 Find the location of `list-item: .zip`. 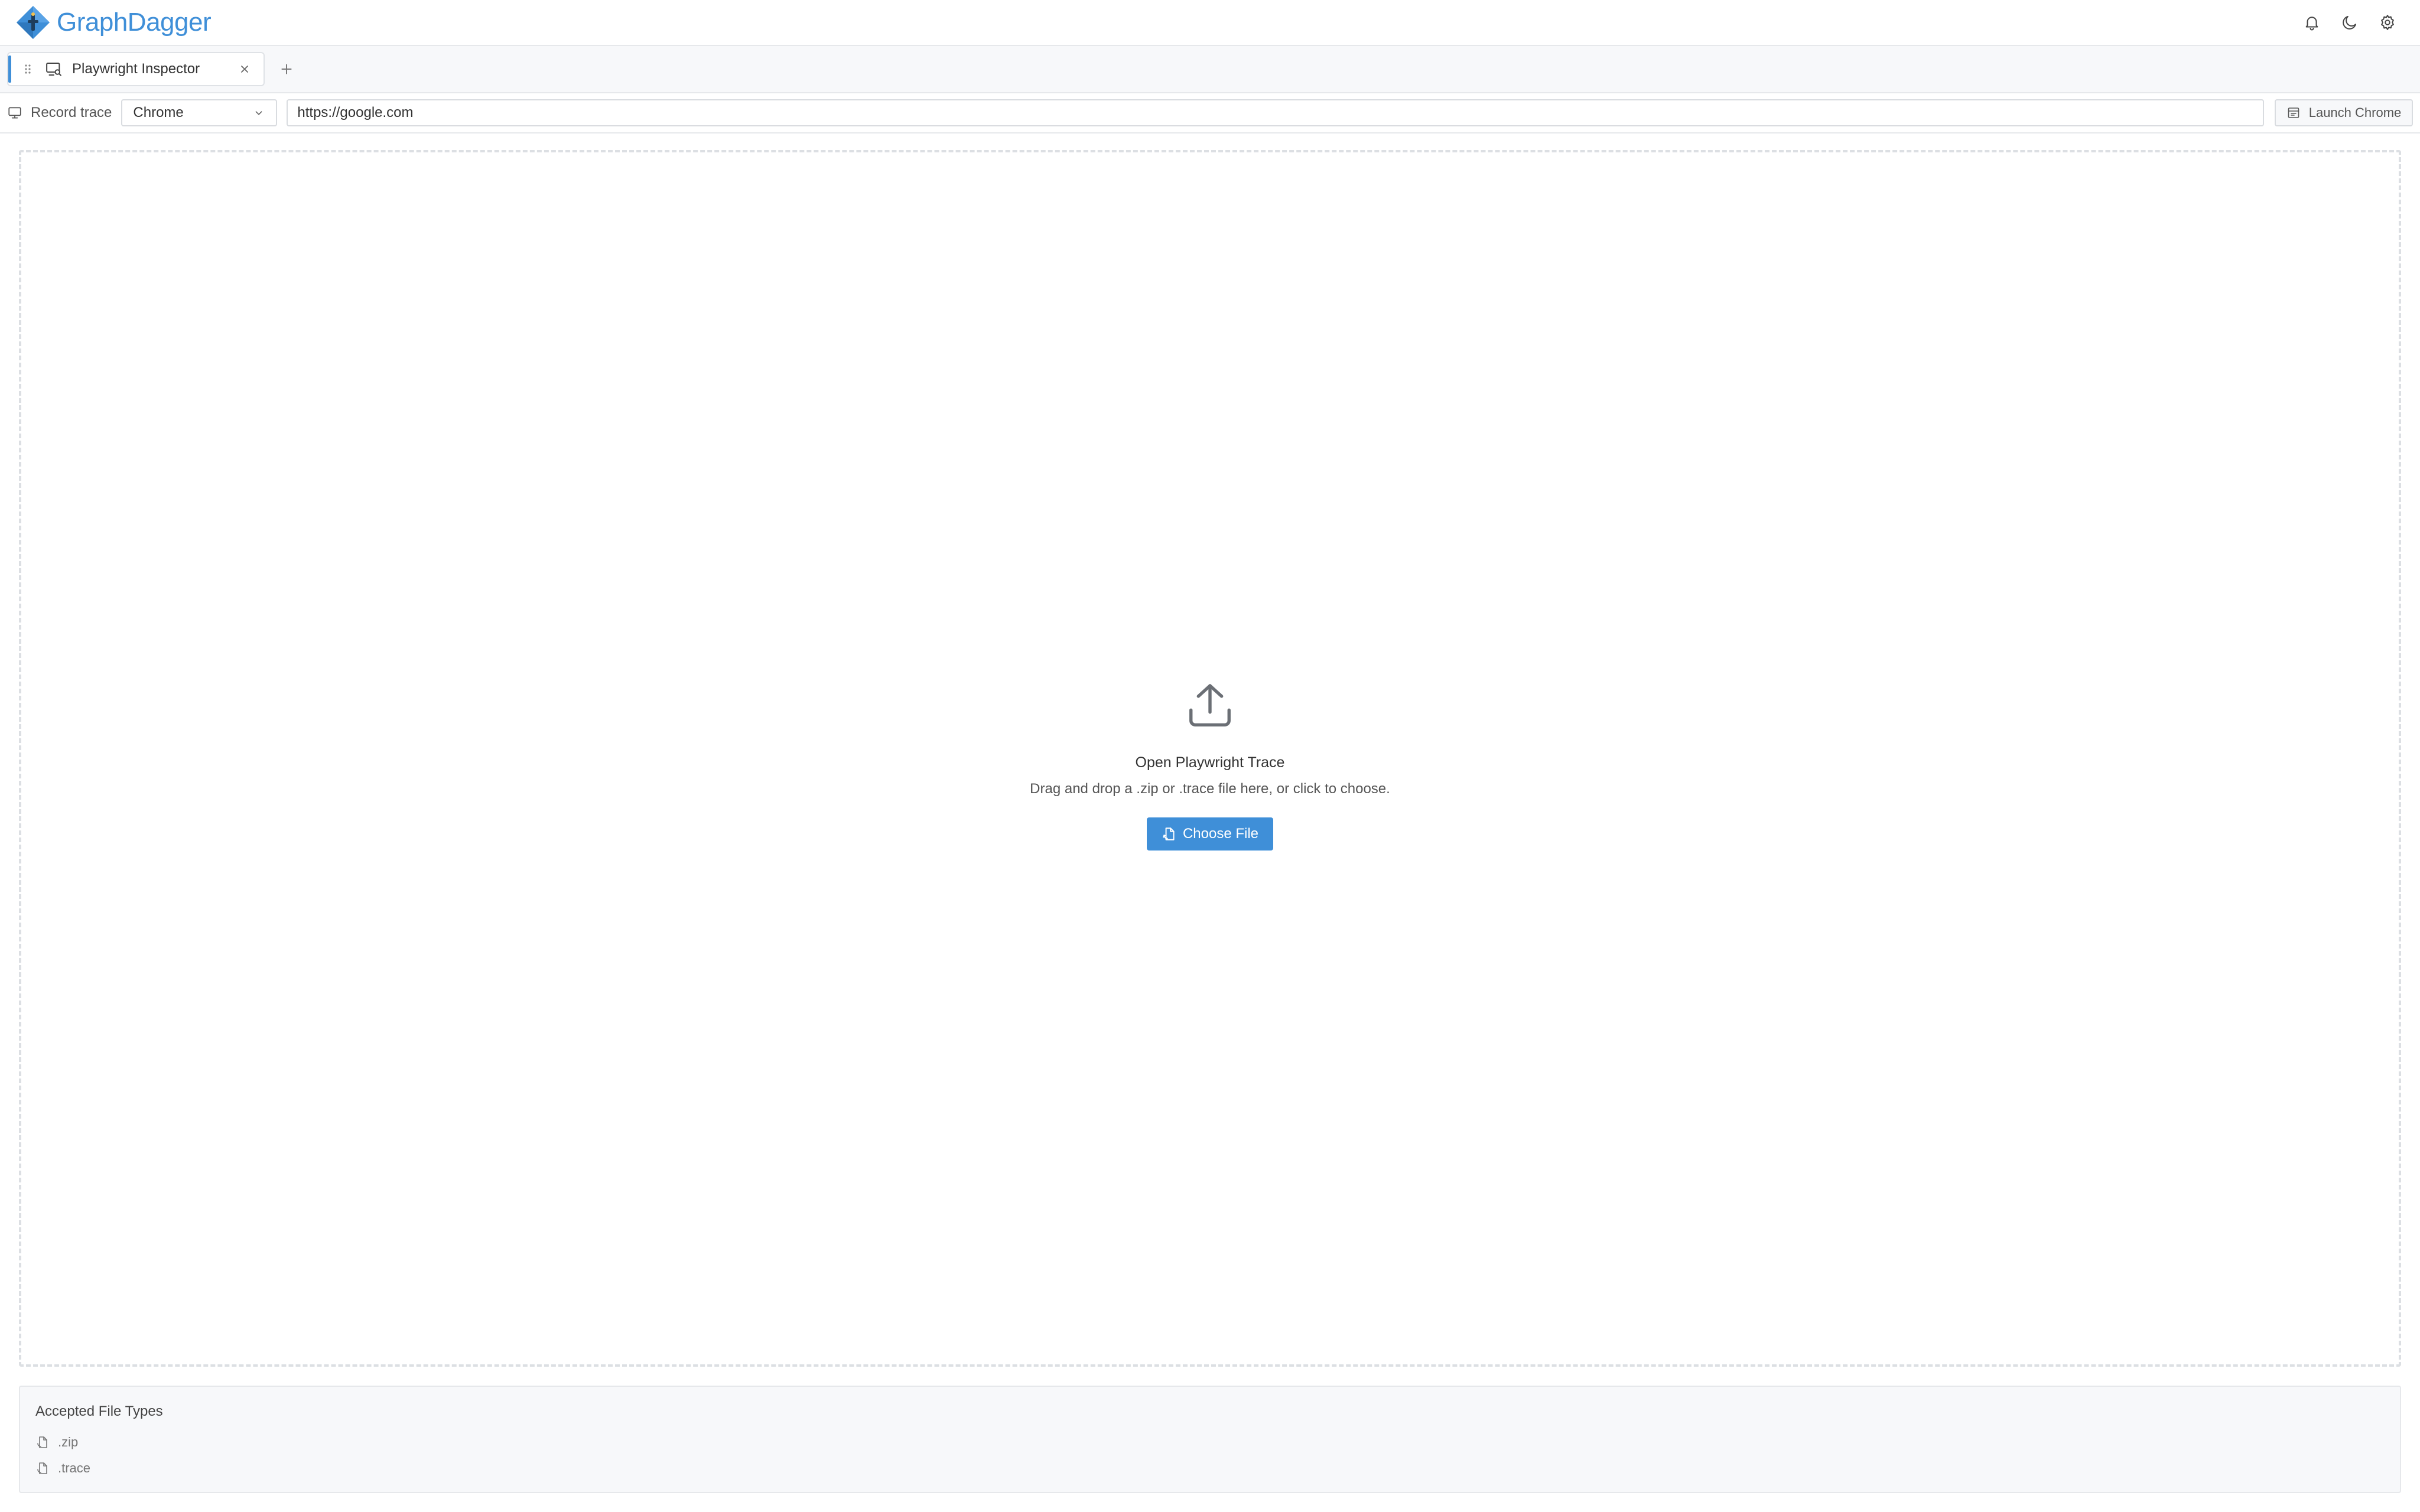

list-item: .zip is located at coordinates (1210, 1442).